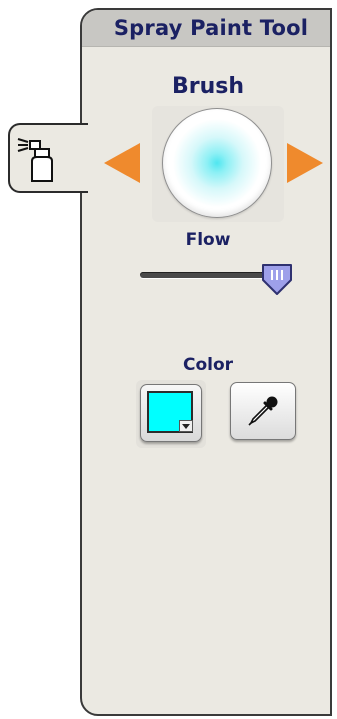 This screenshot has height=719, width=337. Describe the element at coordinates (208, 240) in the screenshot. I see `flow-label: Flow` at that location.